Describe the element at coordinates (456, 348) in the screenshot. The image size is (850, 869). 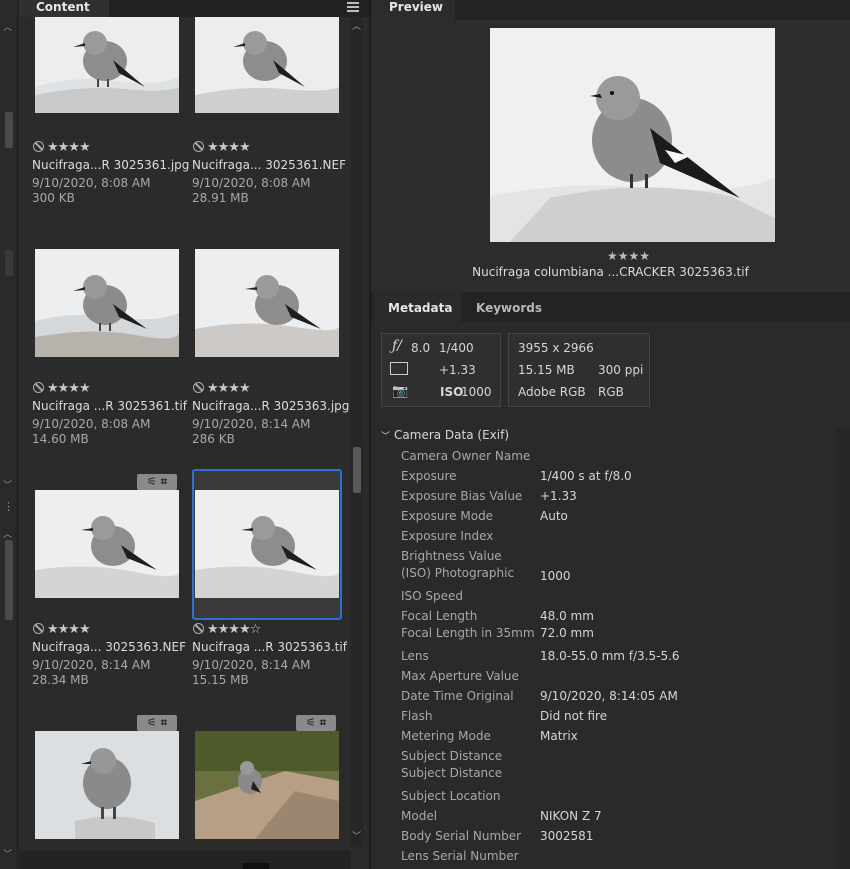
I see `shutter-value: 1/400` at that location.